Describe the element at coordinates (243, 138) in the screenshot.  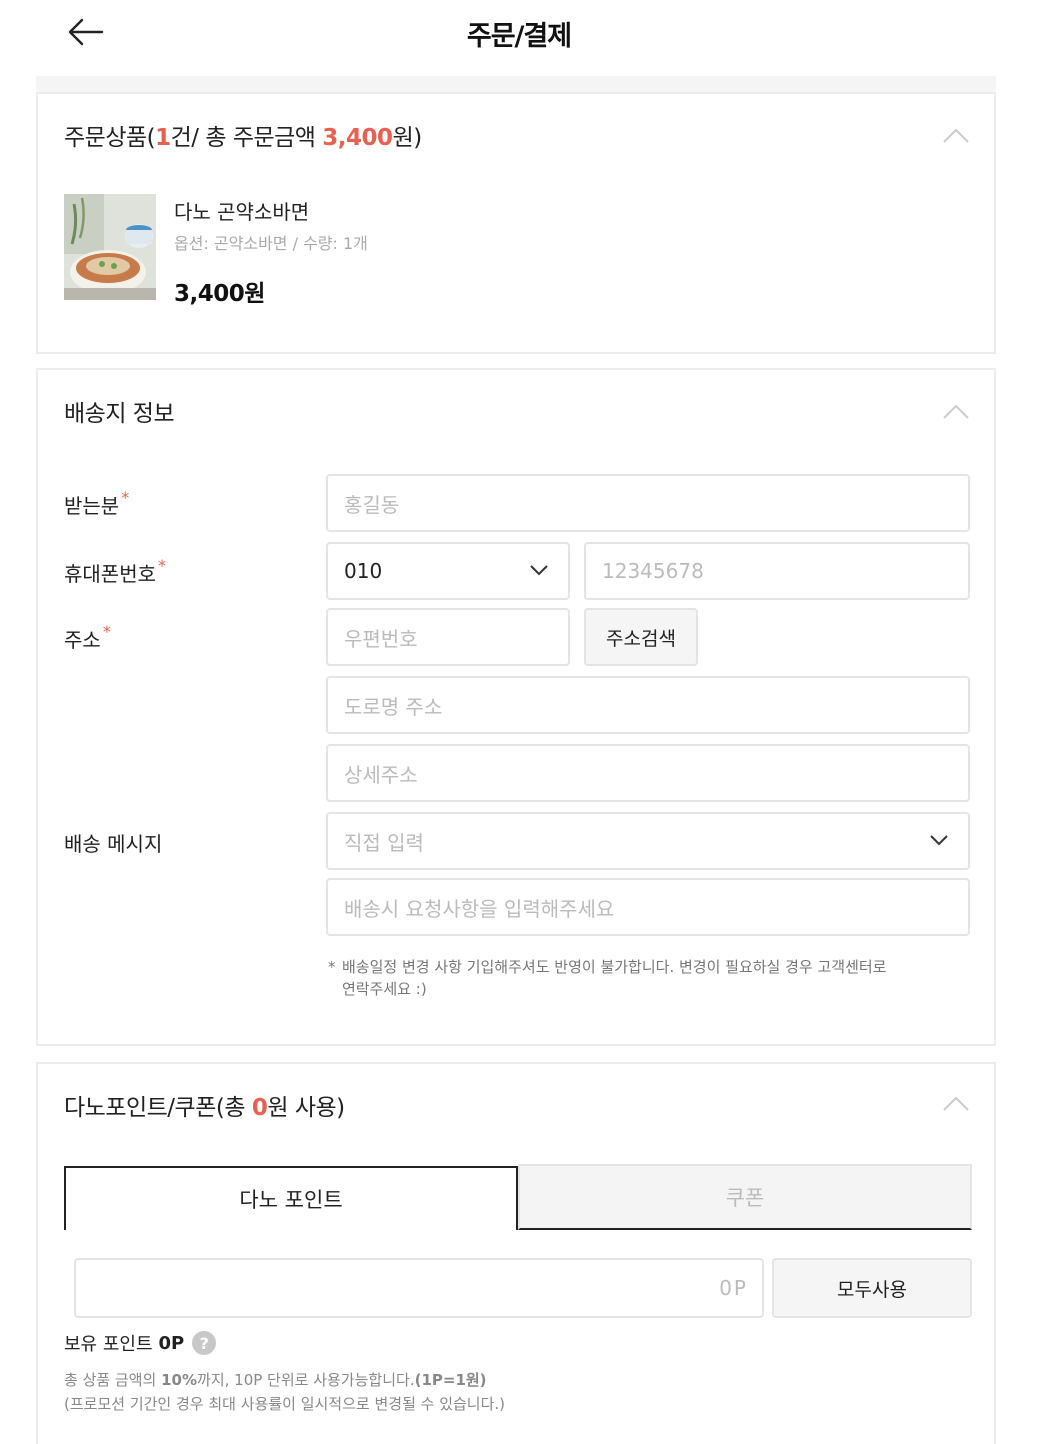
I see `order-products-title: 주문상품(1건/ 총 주문금액 3,400원)` at that location.